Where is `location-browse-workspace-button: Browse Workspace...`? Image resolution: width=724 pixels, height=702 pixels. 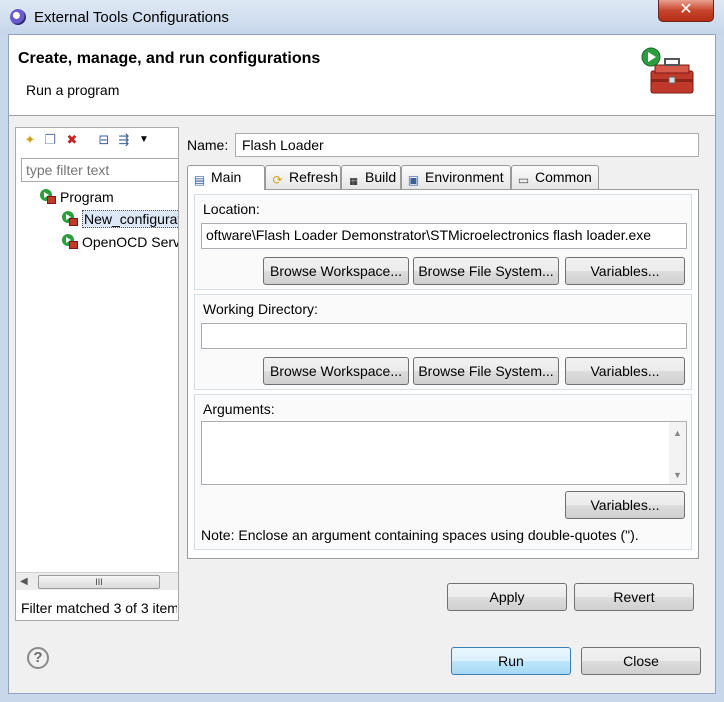
location-browse-workspace-button: Browse Workspace... is located at coordinates (336, 271).